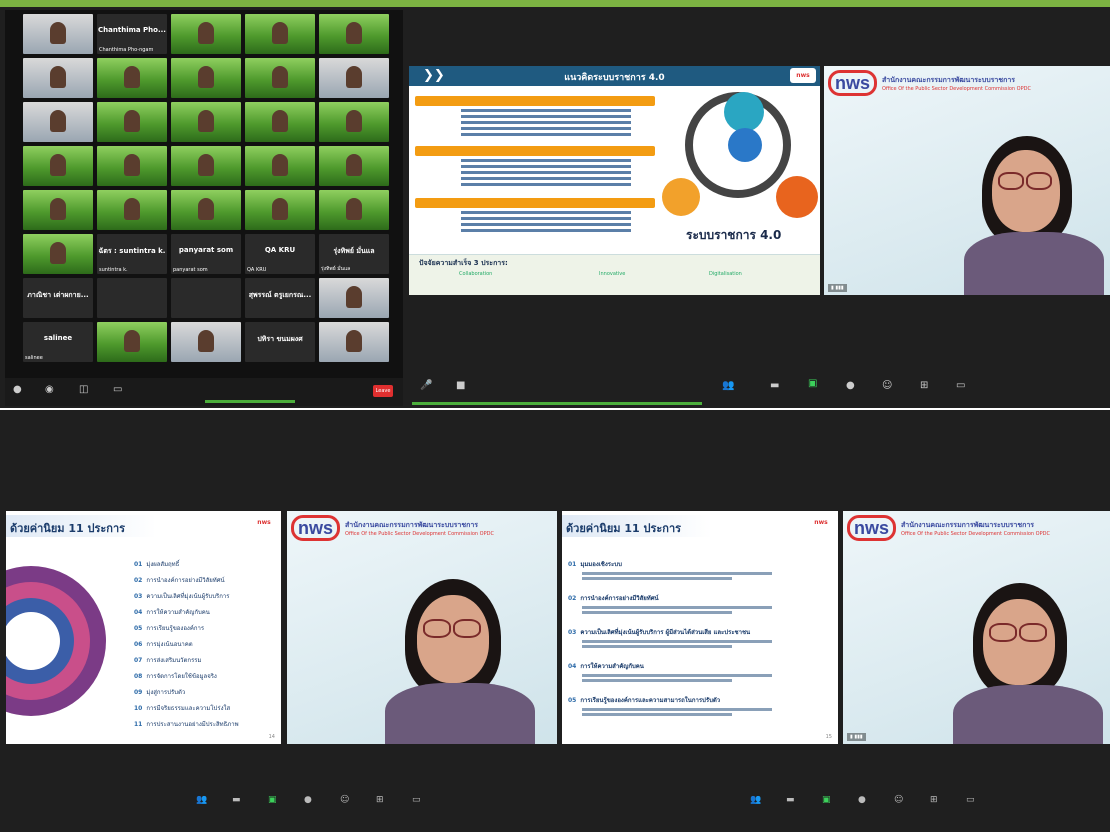  Describe the element at coordinates (138, 580) in the screenshot. I see `value-number: 02` at that location.